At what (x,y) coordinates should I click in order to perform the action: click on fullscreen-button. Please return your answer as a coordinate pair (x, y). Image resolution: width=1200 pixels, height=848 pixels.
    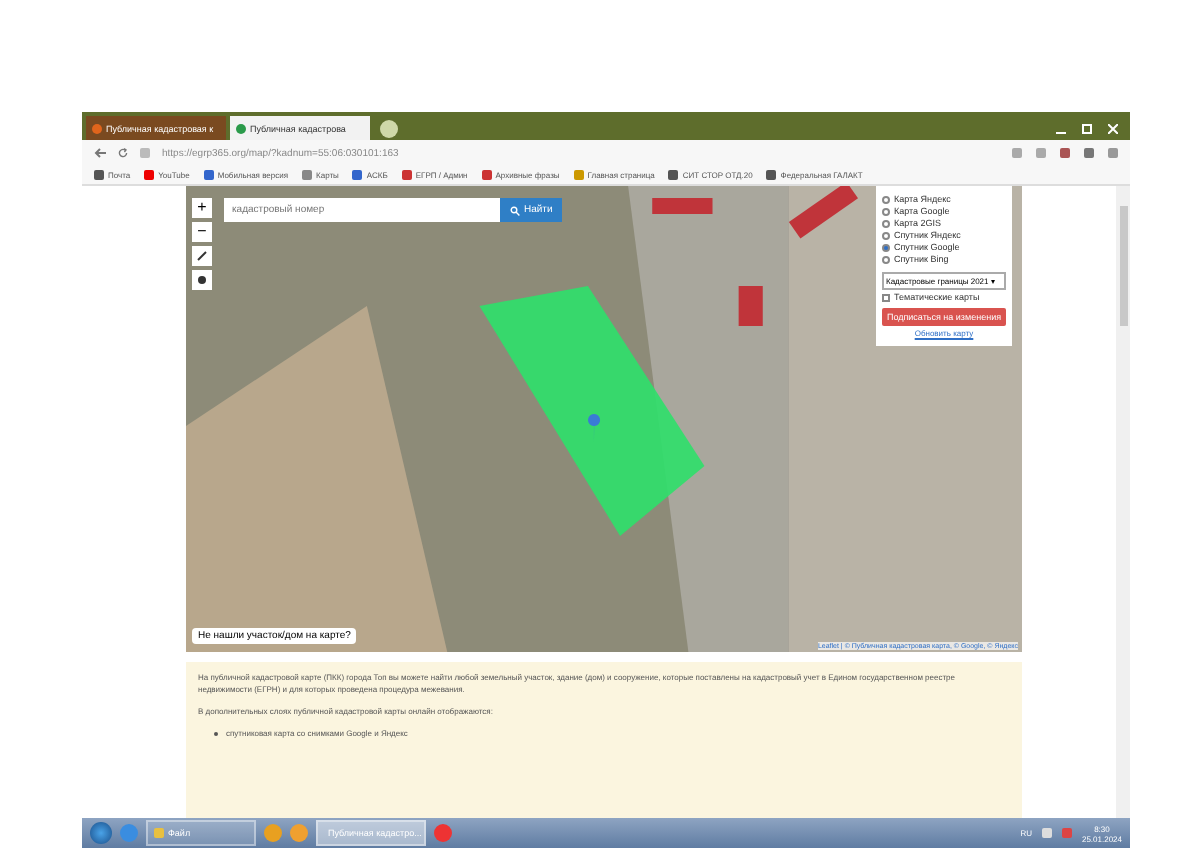
    Looking at the image, I should click on (202, 256).